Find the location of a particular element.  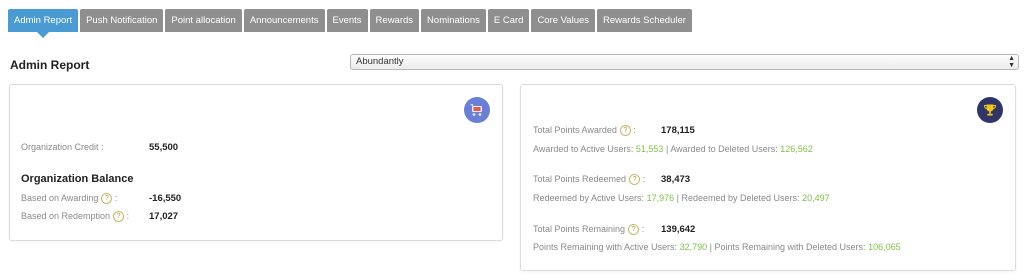

tab-point-allocation: Point allocation is located at coordinates (203, 20).